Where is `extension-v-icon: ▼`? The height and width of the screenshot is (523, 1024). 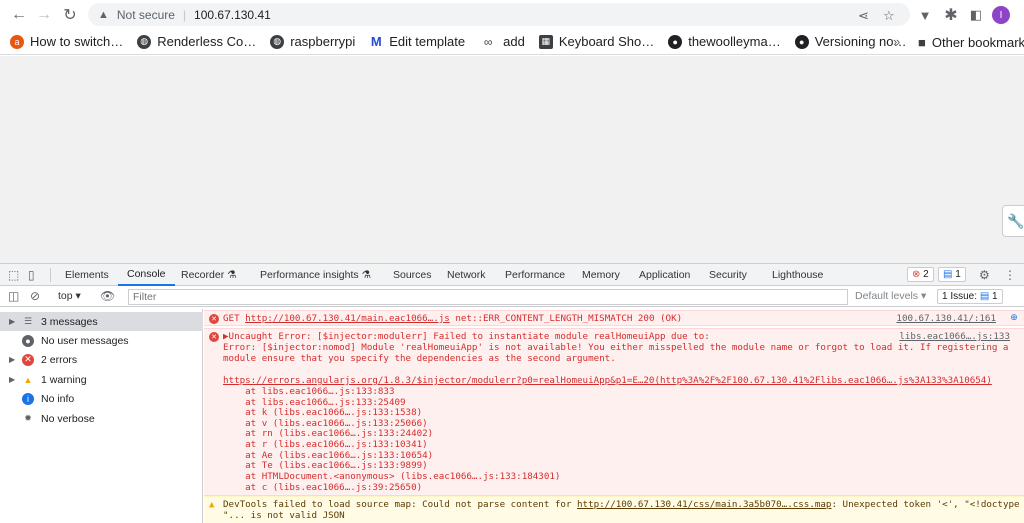 extension-v-icon: ▼ is located at coordinates (925, 15).